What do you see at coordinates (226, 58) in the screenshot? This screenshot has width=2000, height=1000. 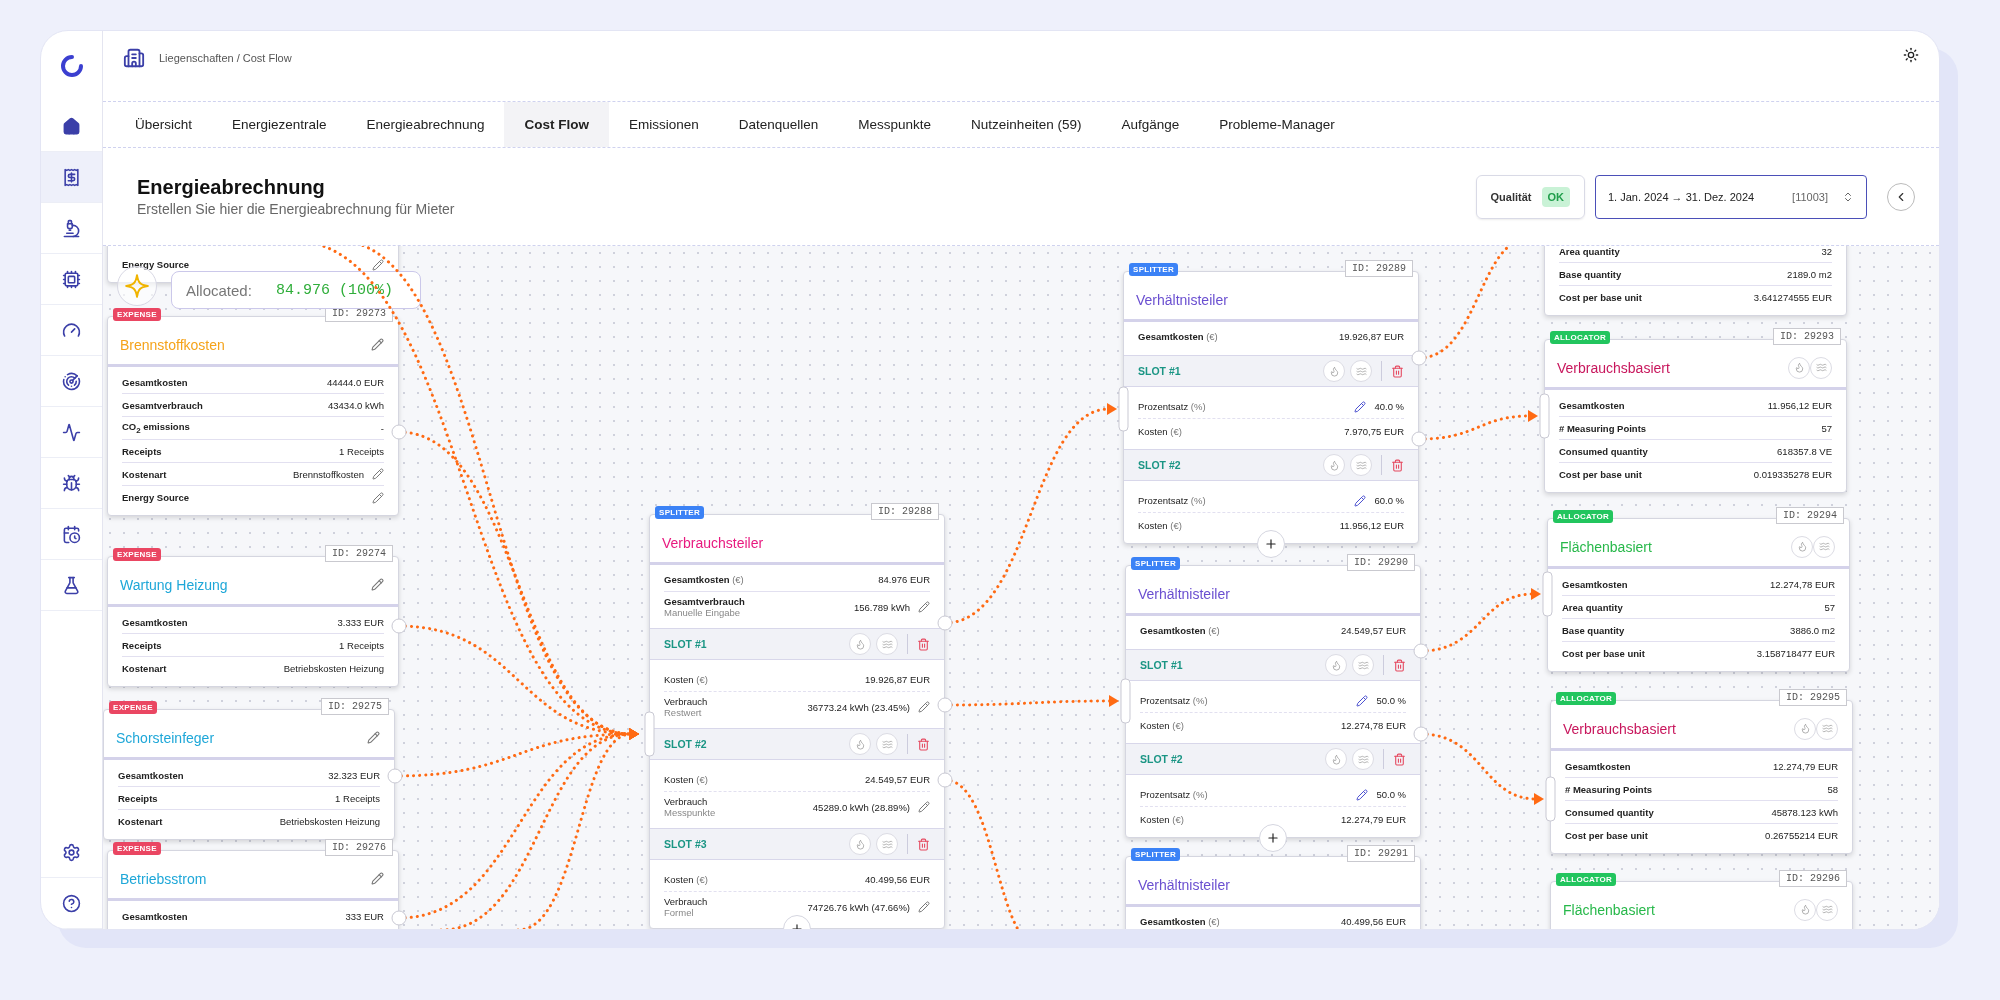 I see `breadcrumb: Liegenschaften / Cost Flow` at bounding box center [226, 58].